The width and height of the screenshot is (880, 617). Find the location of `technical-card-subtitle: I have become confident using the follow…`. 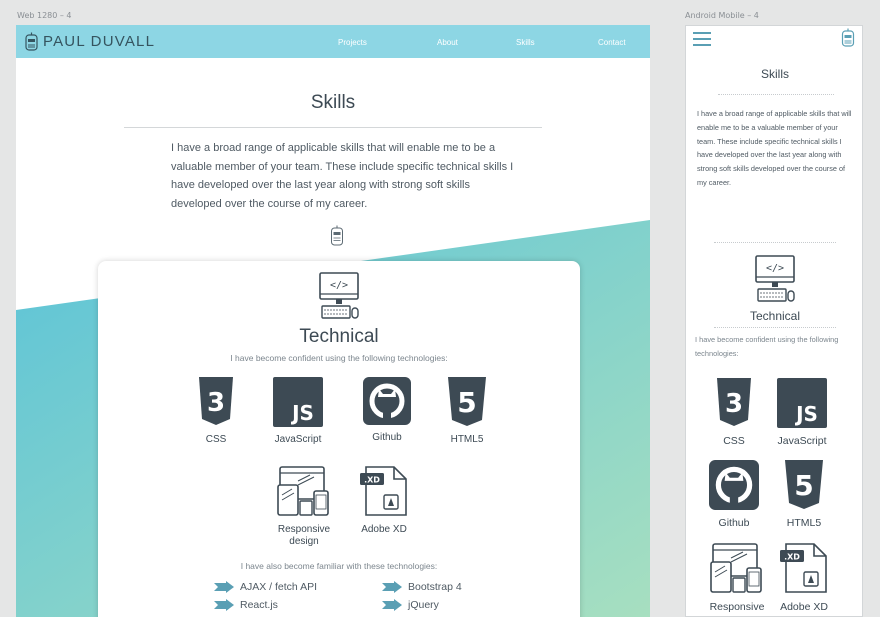

technical-card-subtitle: I have become confident using the follow… is located at coordinates (339, 358).